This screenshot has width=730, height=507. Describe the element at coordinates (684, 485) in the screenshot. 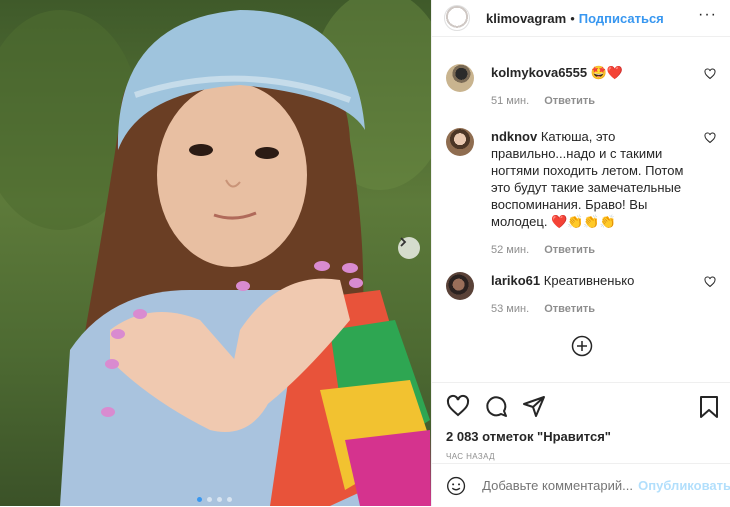

I see `publish-button: Опубликовать` at that location.